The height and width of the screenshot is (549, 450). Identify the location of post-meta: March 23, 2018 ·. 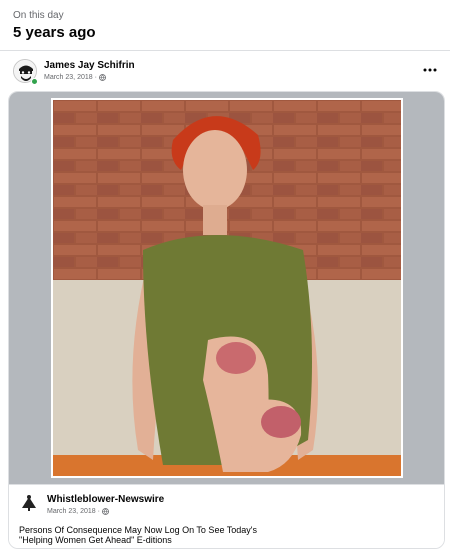
(75, 77).